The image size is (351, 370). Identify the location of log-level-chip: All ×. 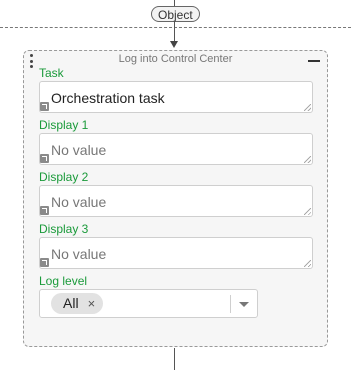
(77, 303).